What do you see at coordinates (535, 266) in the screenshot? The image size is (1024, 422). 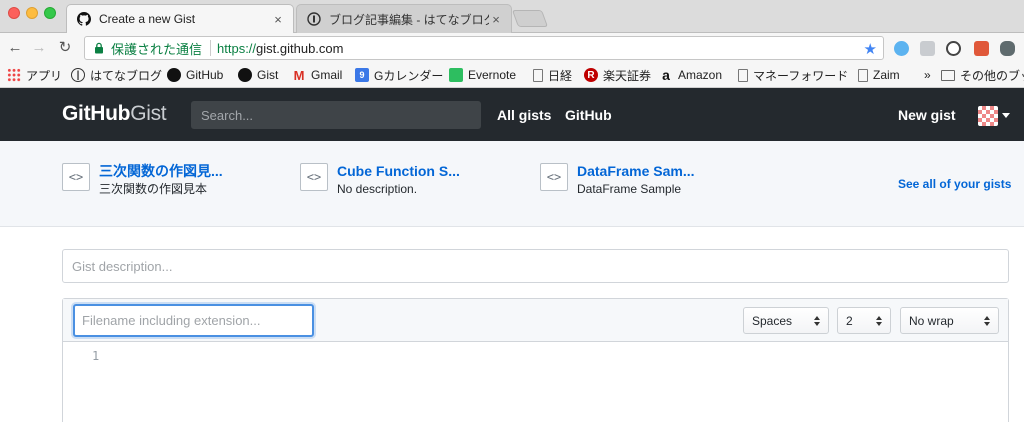 I see `gist-description-input` at bounding box center [535, 266].